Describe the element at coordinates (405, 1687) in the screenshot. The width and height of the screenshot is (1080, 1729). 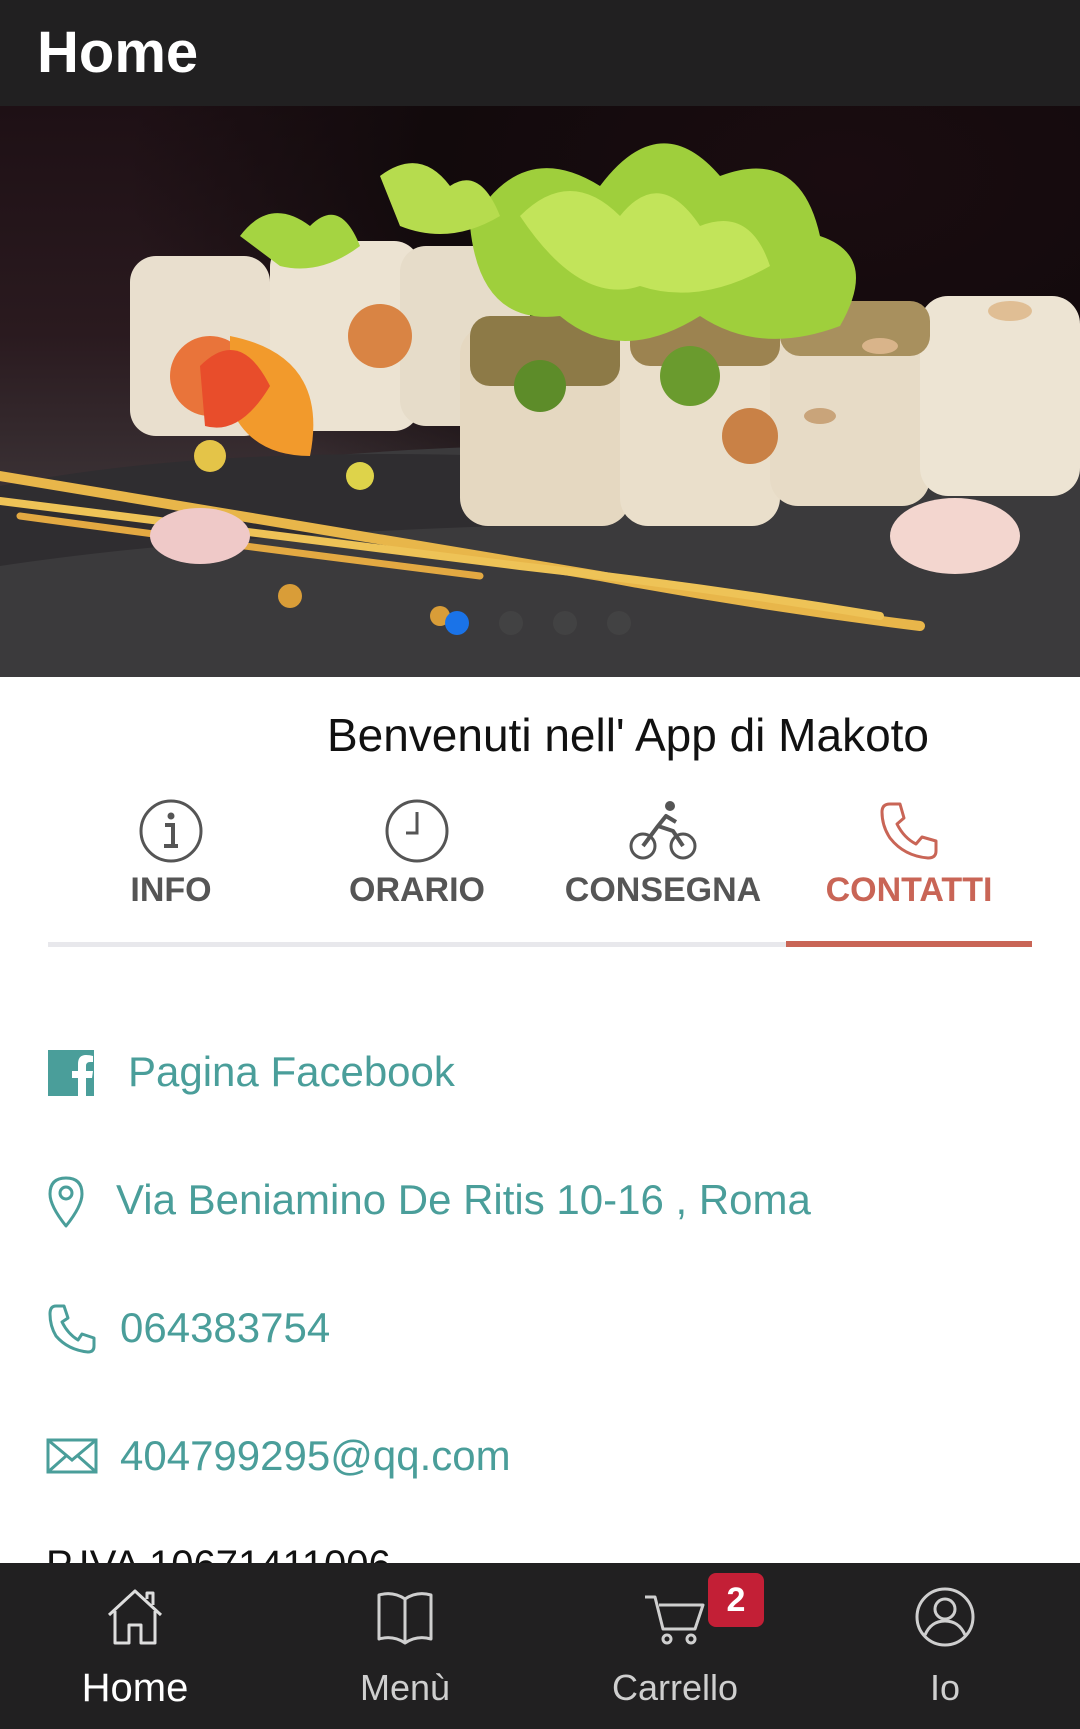
I see `nav-label: Menù` at that location.